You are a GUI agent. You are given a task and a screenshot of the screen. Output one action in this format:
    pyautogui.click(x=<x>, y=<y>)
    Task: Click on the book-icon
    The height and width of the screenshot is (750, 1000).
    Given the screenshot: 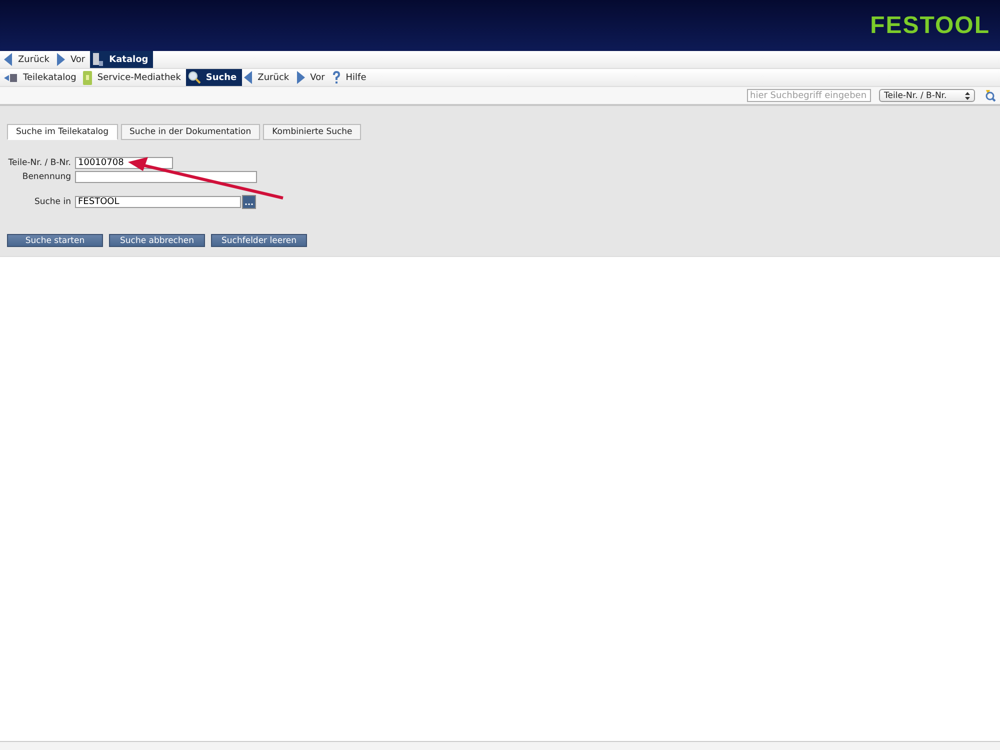 What is the action you would take?
    pyautogui.click(x=98, y=59)
    